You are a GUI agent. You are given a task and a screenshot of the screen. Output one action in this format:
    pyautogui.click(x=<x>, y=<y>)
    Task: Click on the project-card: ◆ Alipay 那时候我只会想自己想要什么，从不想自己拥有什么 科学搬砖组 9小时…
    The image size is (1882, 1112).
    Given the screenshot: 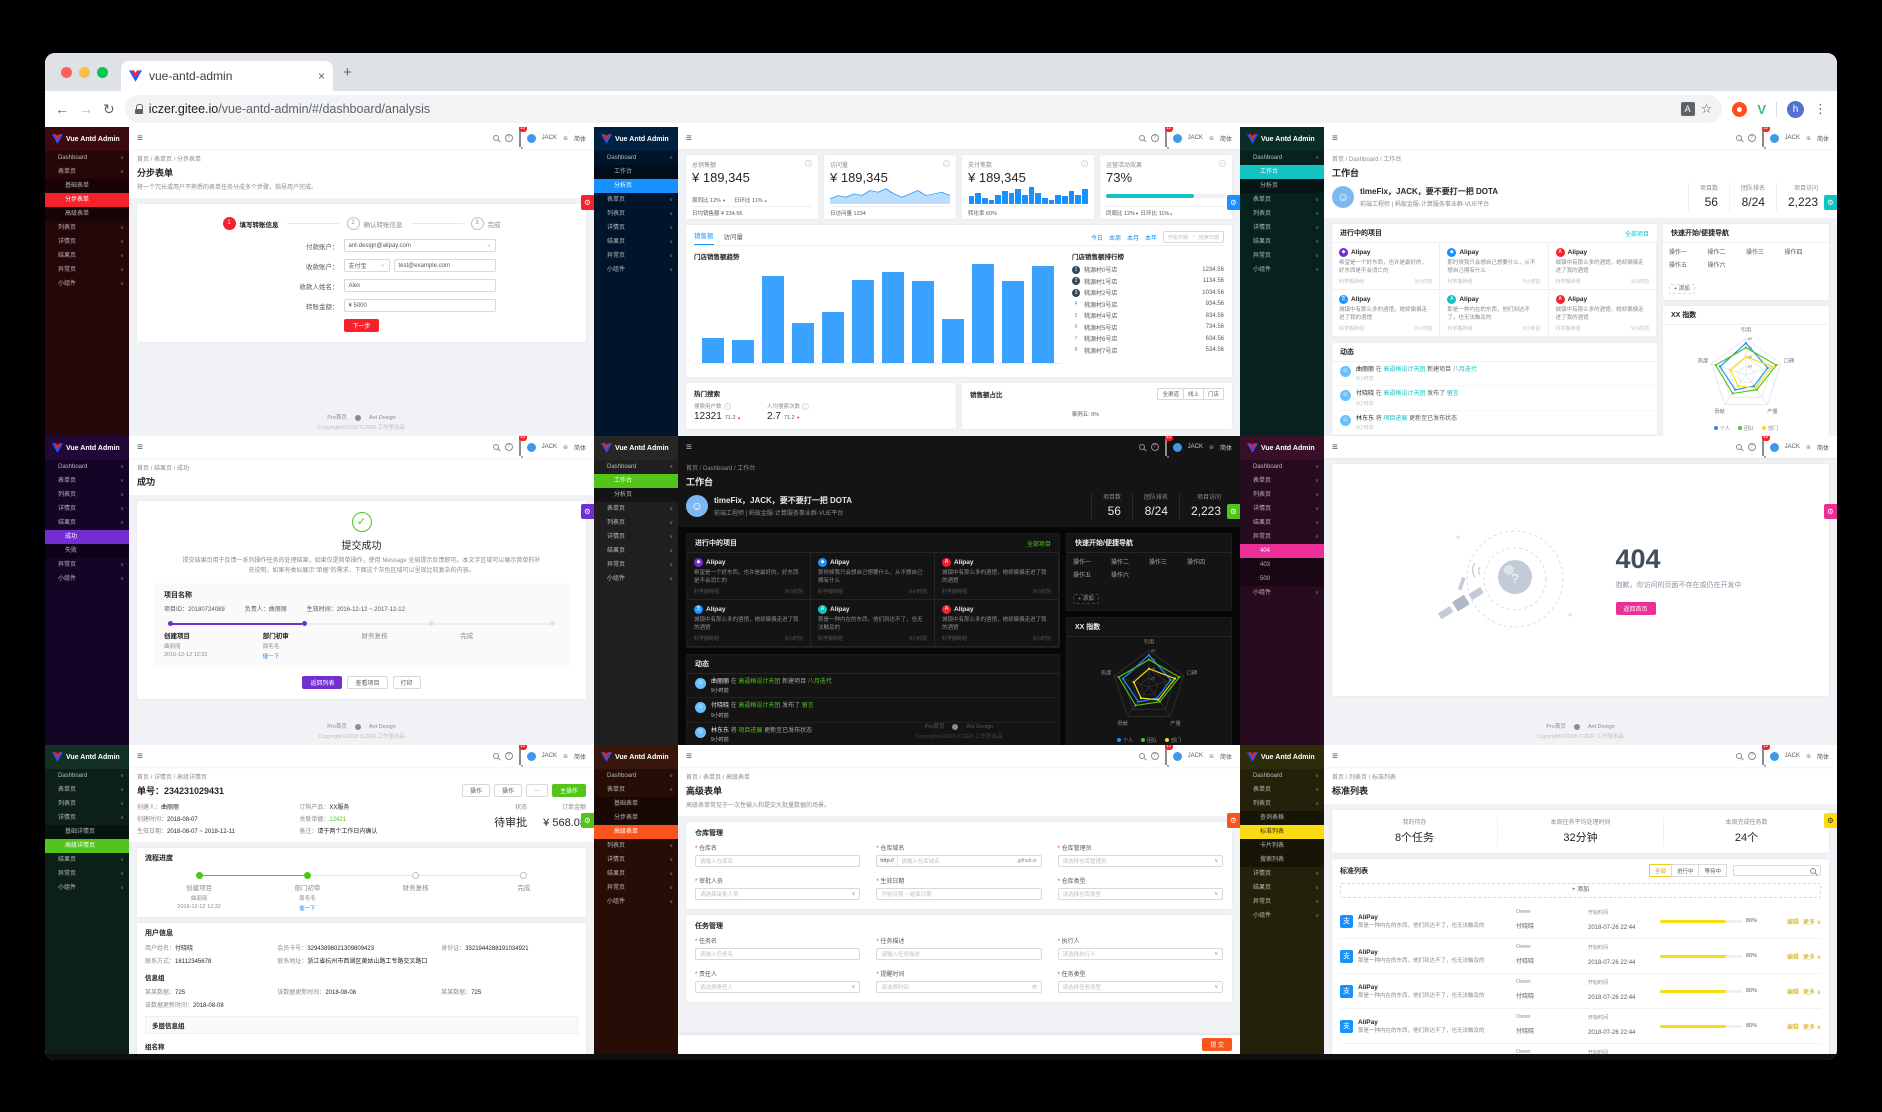 What is the action you would take?
    pyautogui.click(x=1494, y=266)
    